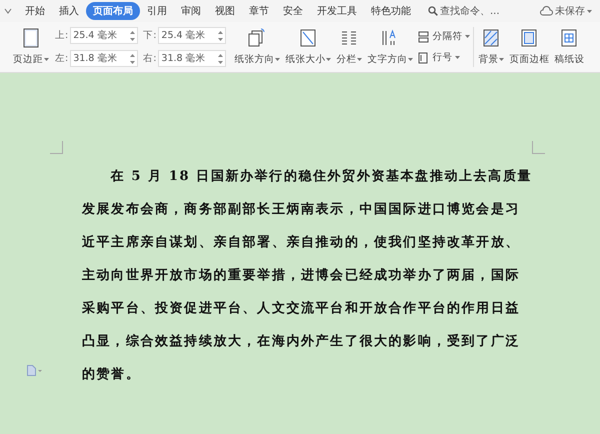 This screenshot has height=434, width=600. I want to click on margins-button: 页边距, so click(31, 47).